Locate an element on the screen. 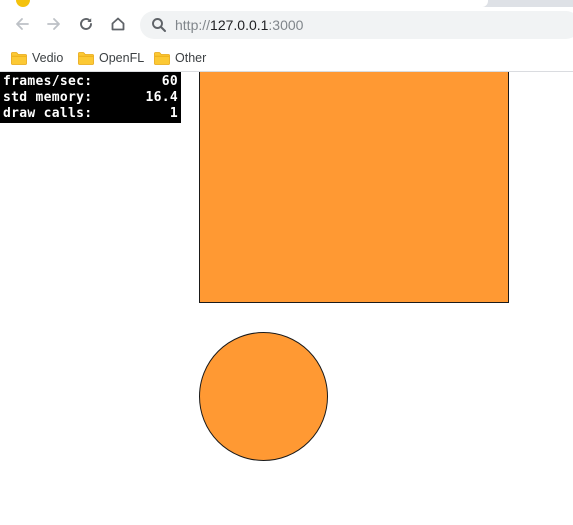 The width and height of the screenshot is (573, 525). forward-button is located at coordinates (54, 24).